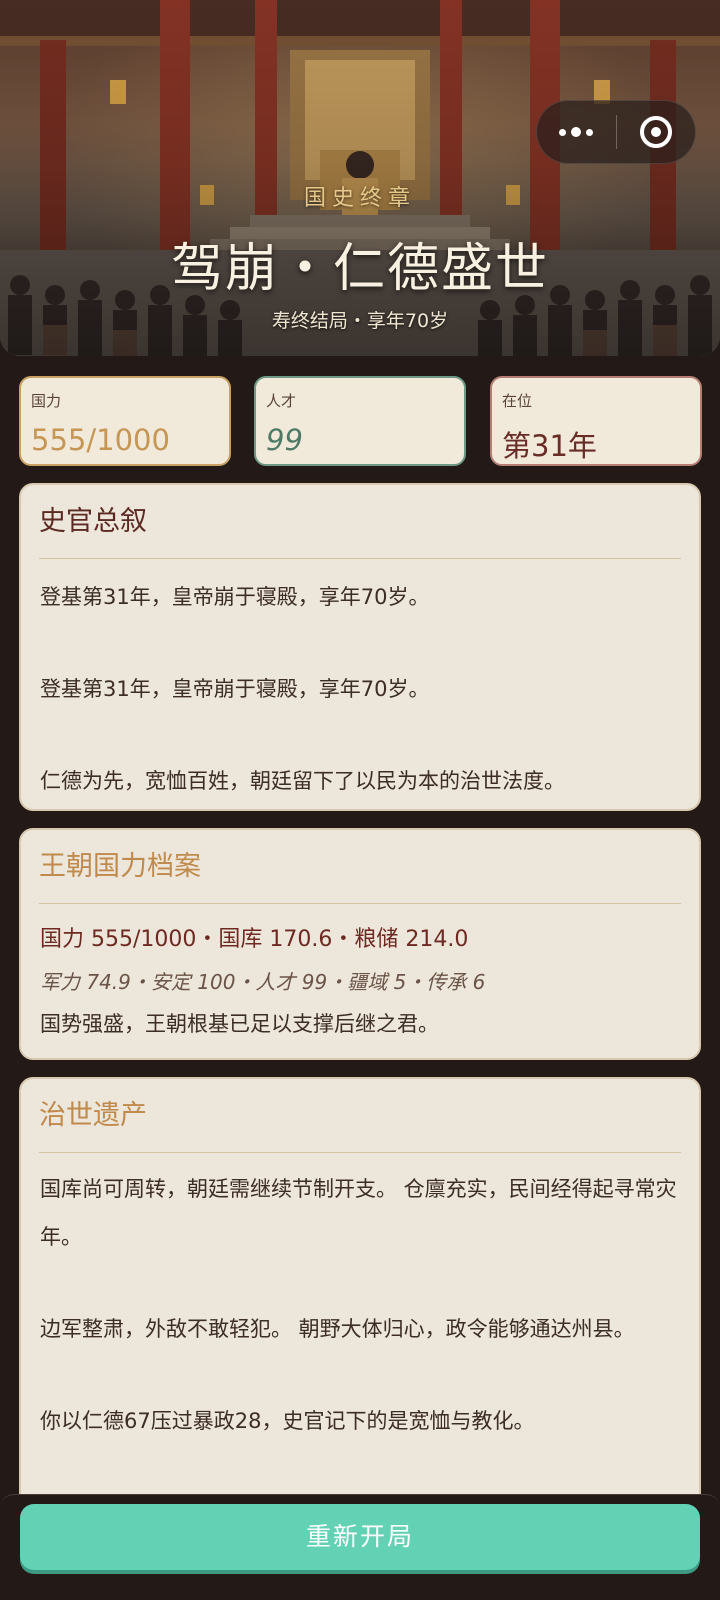 This screenshot has width=720, height=1600. I want to click on stat-label: 人才, so click(281, 401).